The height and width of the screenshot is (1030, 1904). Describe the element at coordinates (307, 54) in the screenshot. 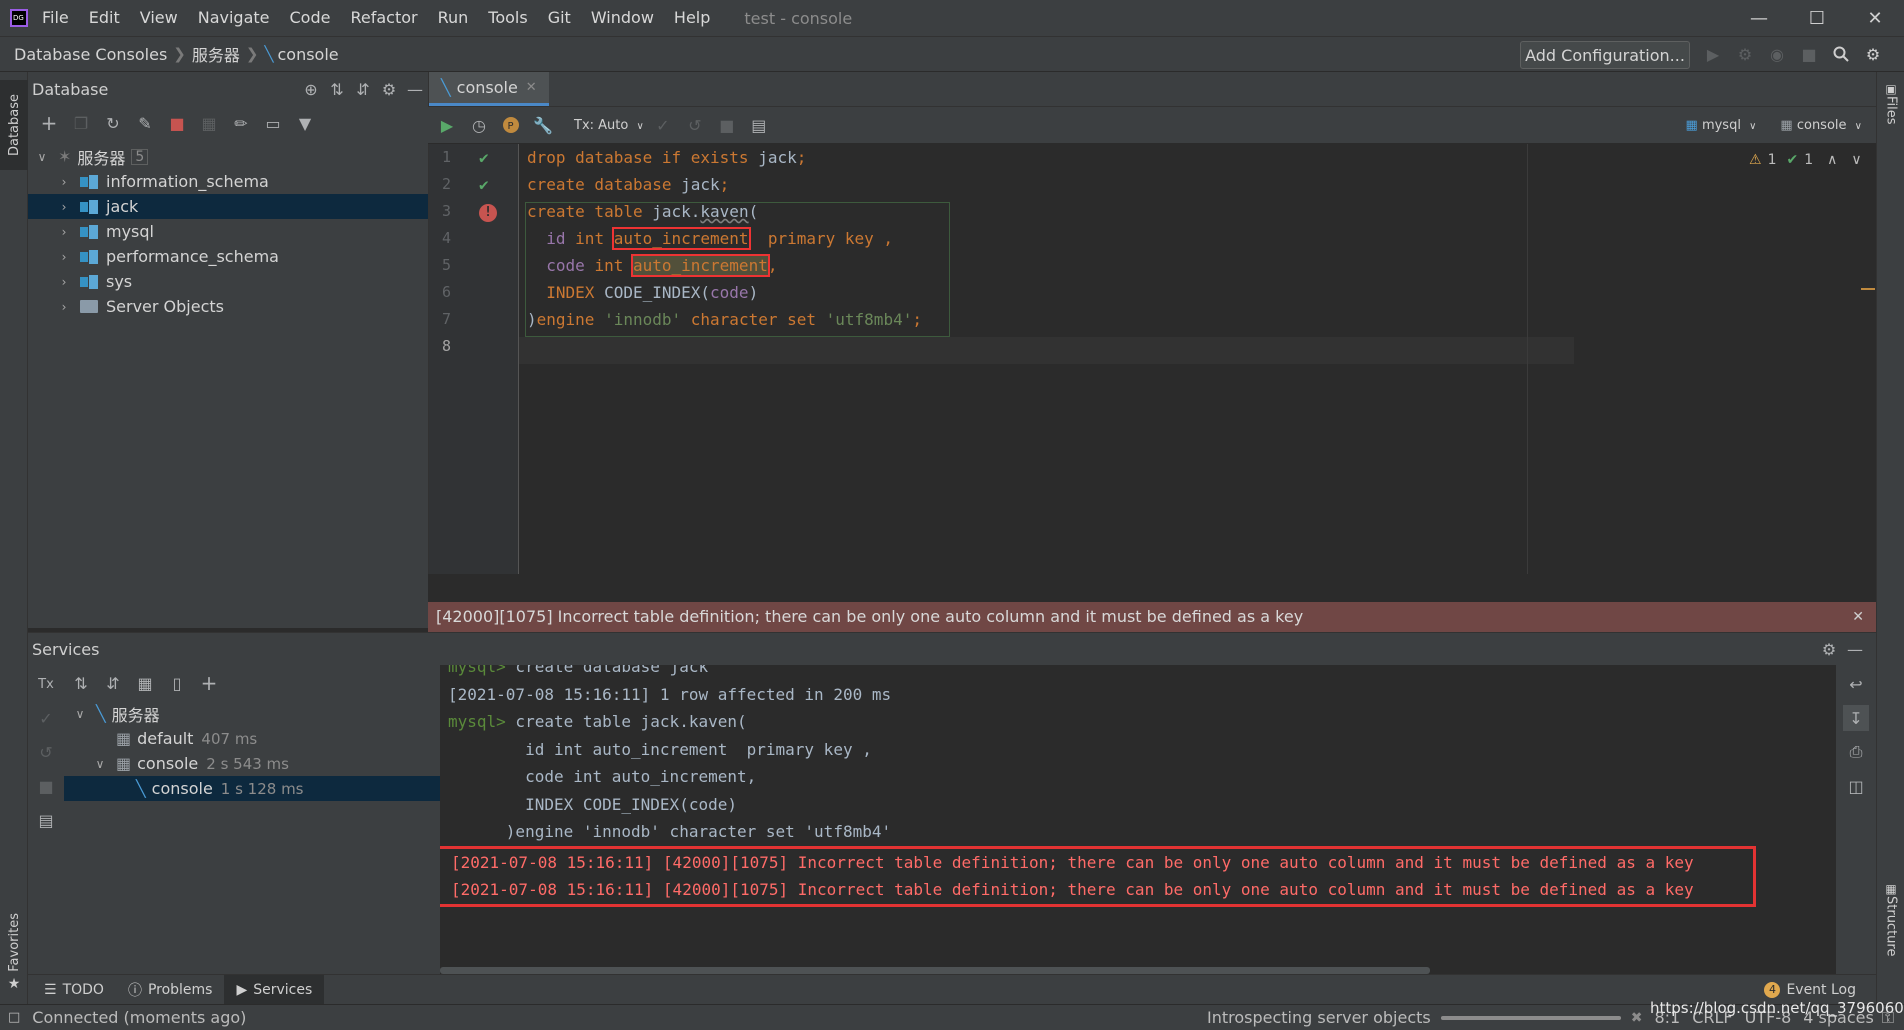

I see `crumb-console: console` at that location.